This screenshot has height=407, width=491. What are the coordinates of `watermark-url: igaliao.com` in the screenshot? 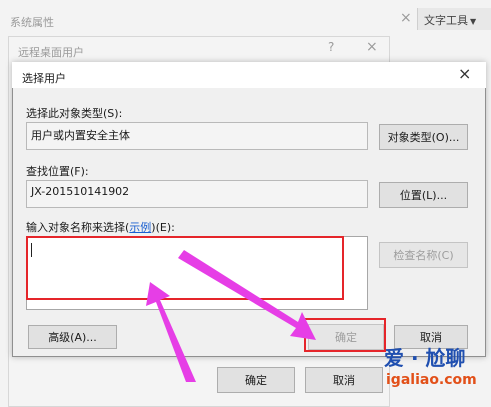 It's located at (431, 380).